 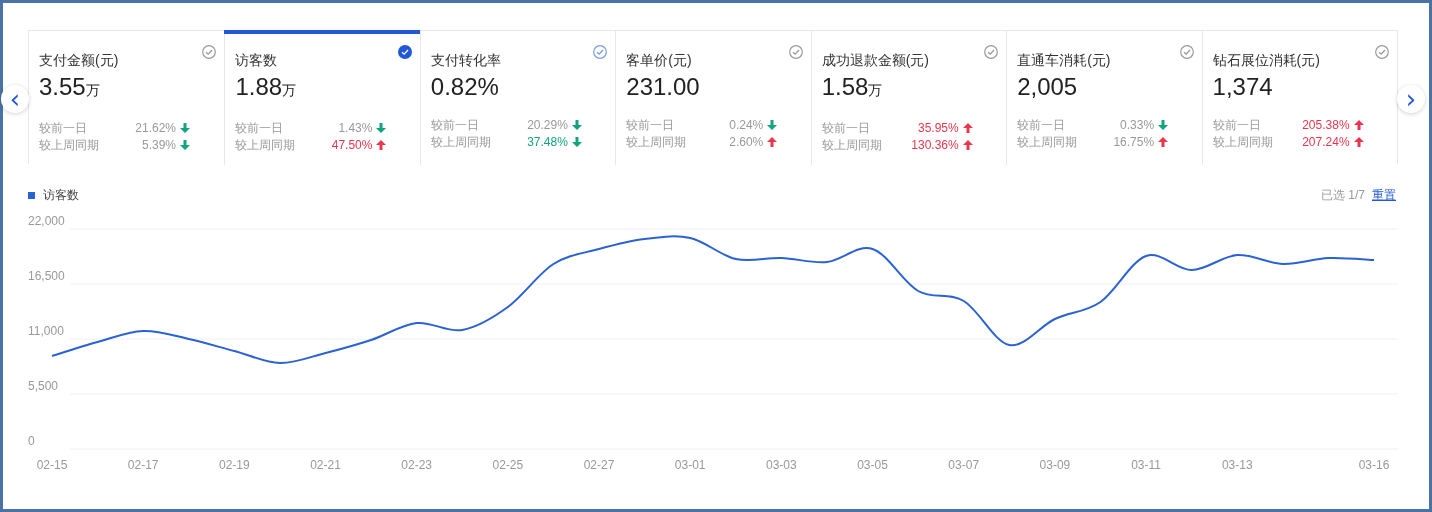 I want to click on metric-title: 直通车消耗(元), so click(x=1064, y=60).